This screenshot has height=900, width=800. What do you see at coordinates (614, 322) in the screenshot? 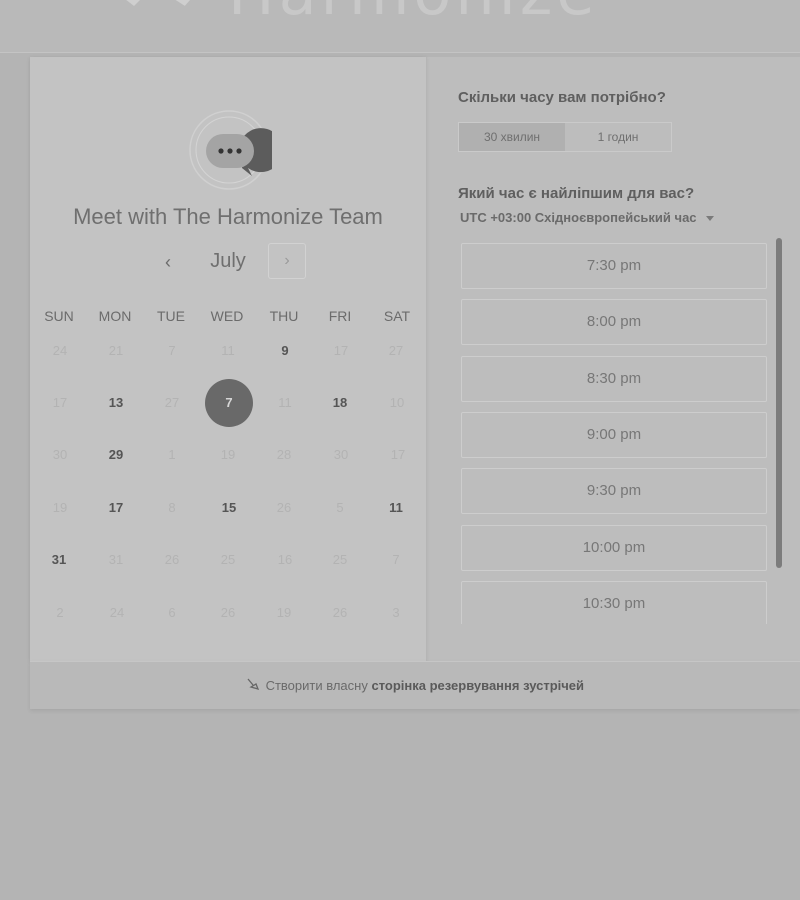
I see `time-slot-button: 8:00 pm` at bounding box center [614, 322].